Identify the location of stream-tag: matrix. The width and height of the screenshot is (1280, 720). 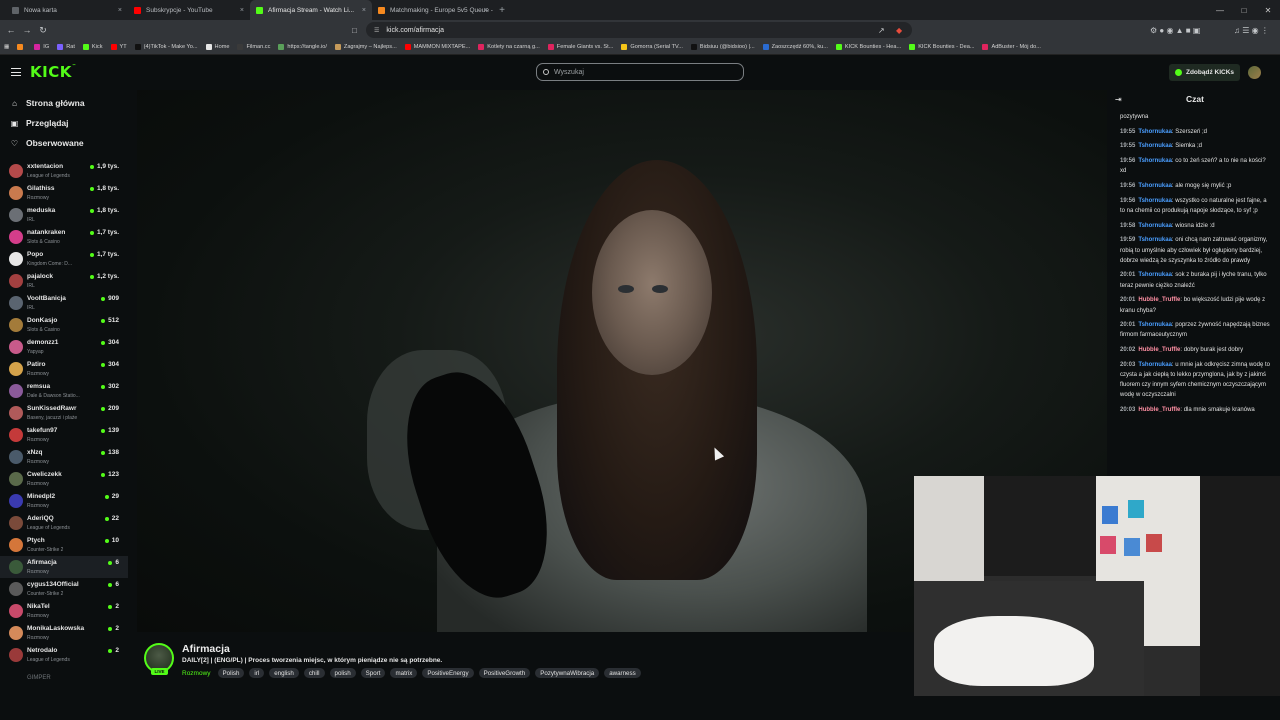
(404, 673).